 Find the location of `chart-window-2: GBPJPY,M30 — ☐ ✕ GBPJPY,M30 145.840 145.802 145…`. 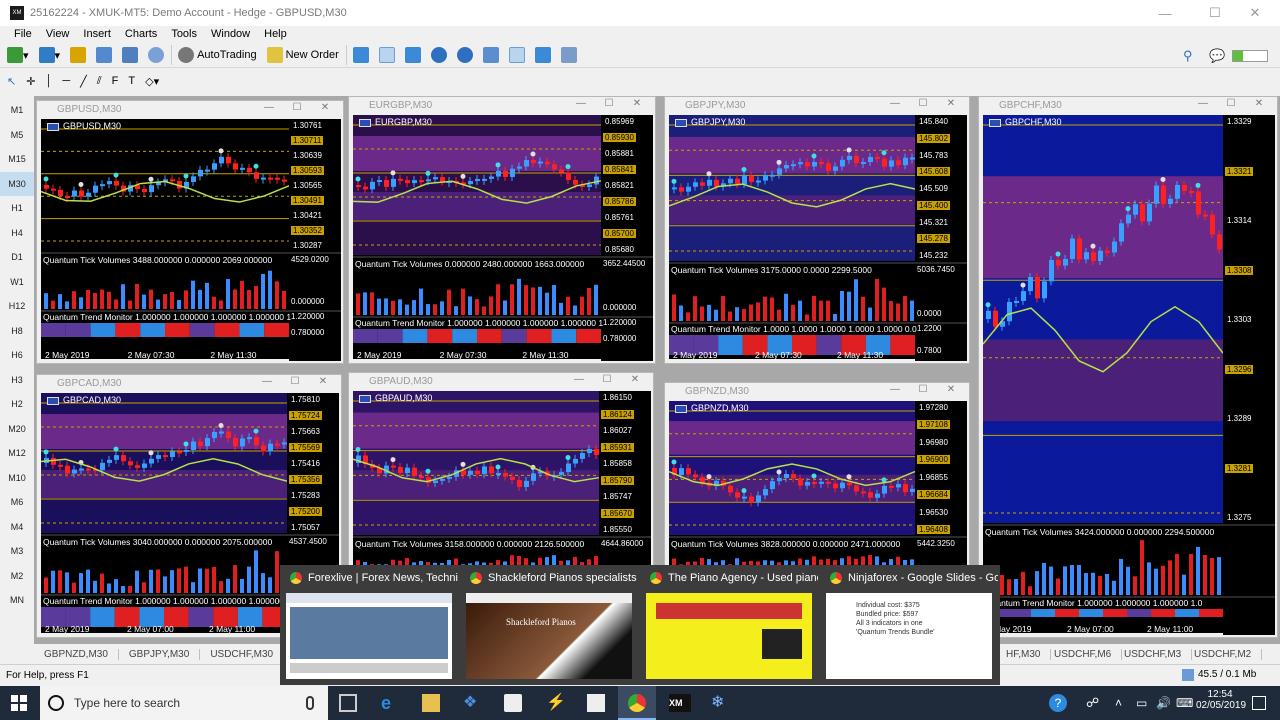

chart-window-2: GBPJPY,M30 — ☐ ✕ GBPJPY,M30 145.840 145.802 145… is located at coordinates (817, 230).